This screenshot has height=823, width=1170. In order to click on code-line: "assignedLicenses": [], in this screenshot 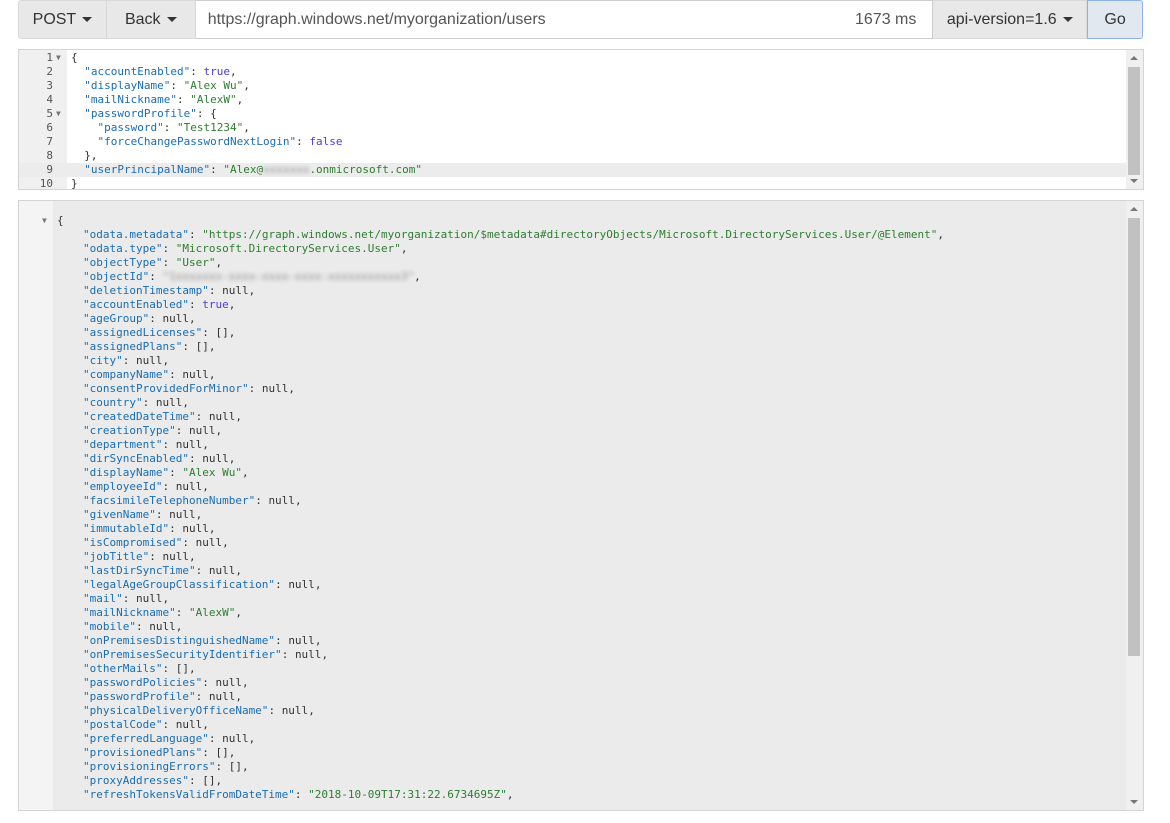, I will do `click(572, 333)`.